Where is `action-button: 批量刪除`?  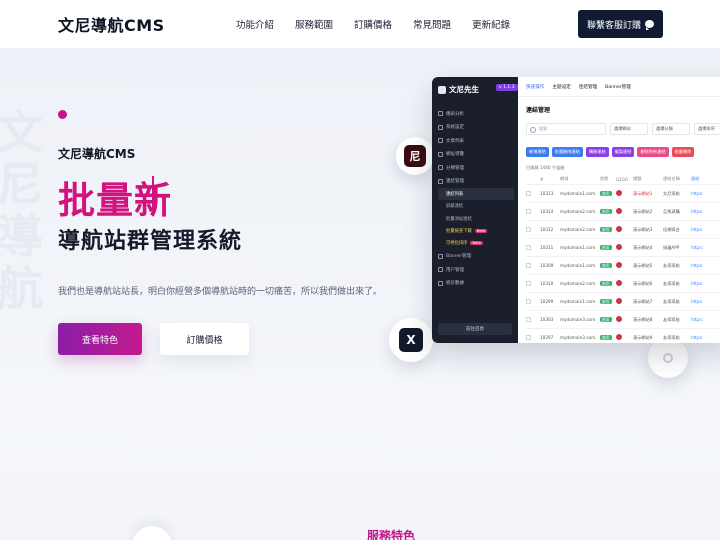 action-button: 批量刪除 is located at coordinates (683, 152).